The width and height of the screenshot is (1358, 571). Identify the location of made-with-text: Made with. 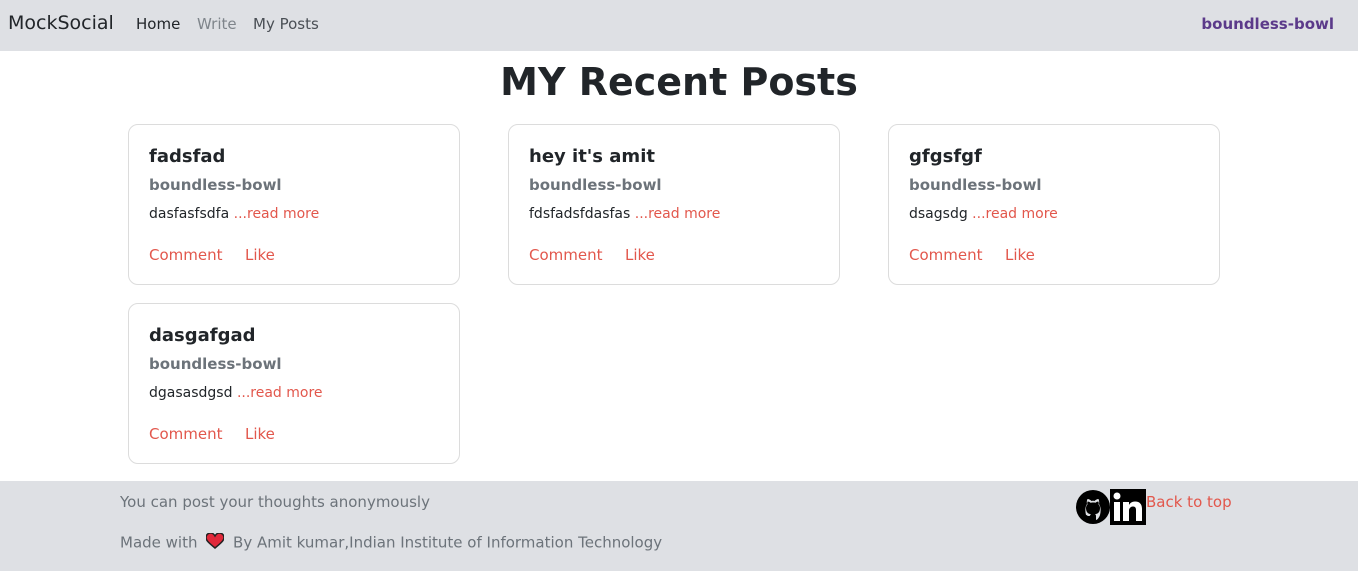
(159, 542).